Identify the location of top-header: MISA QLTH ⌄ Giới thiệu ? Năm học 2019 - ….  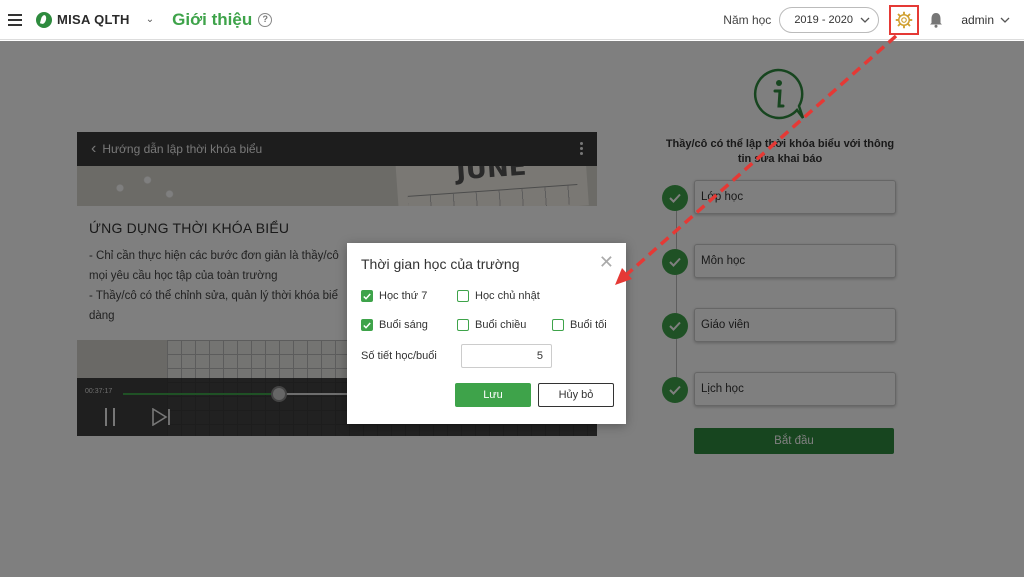
(512, 20).